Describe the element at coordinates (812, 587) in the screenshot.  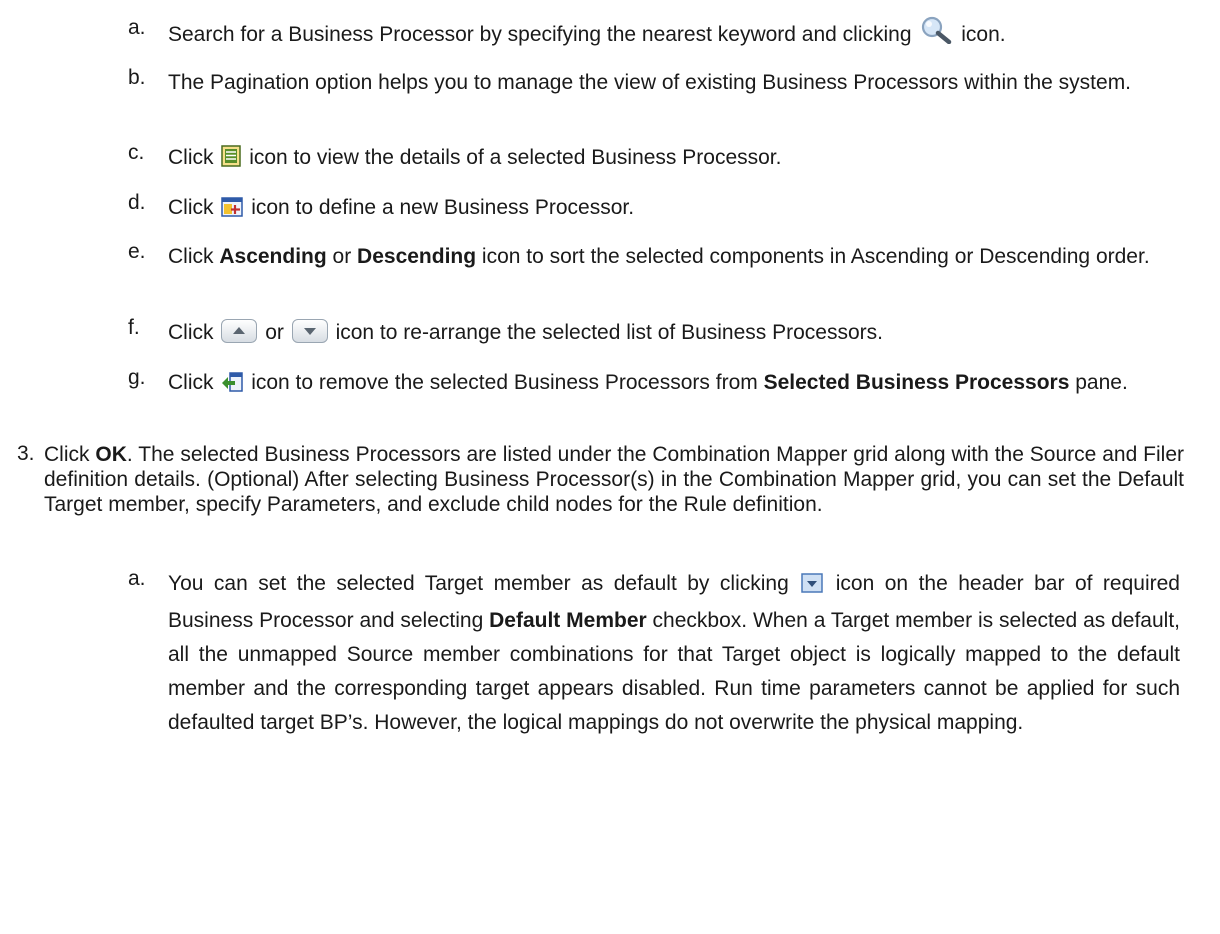
I see `dropdown-icon` at that location.